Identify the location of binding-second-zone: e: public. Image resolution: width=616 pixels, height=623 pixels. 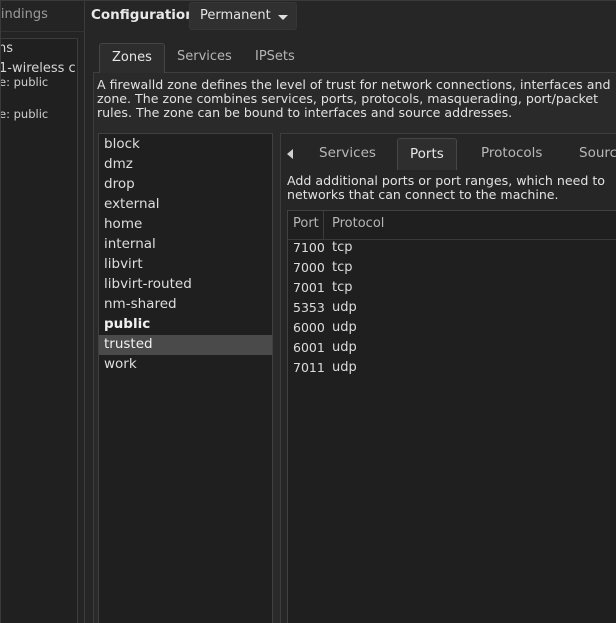
(25, 114).